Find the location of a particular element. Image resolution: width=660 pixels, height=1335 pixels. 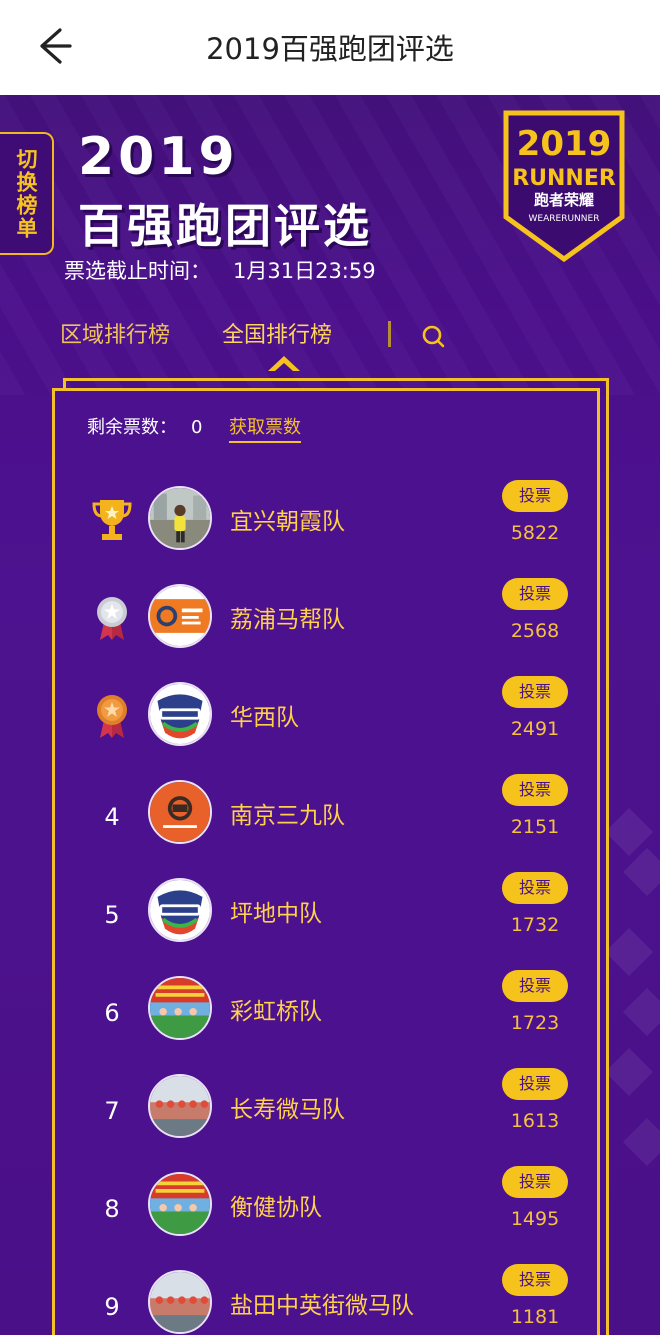

team-name: 华西队 is located at coordinates (264, 715).